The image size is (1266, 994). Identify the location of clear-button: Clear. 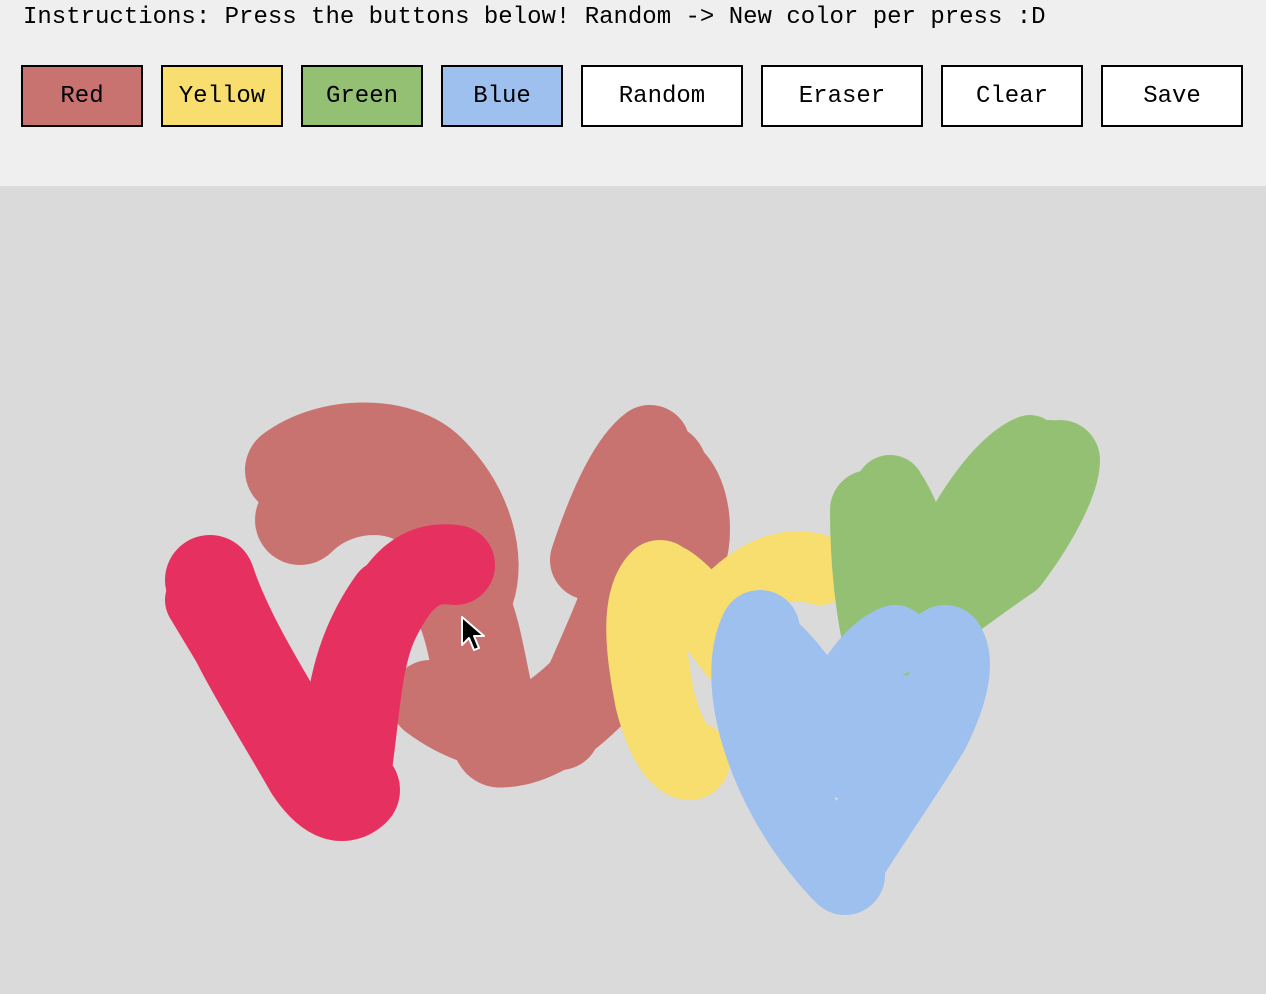
(1012, 96).